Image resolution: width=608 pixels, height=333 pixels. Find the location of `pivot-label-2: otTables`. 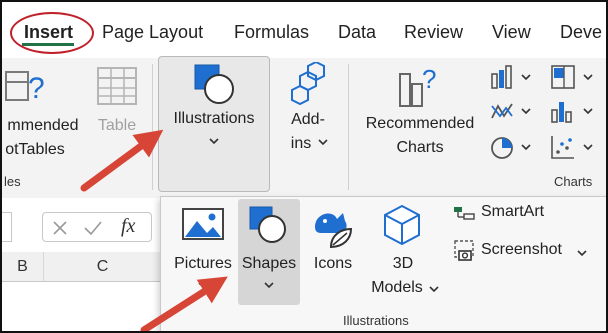

pivot-label-2: otTables is located at coordinates (35, 149).